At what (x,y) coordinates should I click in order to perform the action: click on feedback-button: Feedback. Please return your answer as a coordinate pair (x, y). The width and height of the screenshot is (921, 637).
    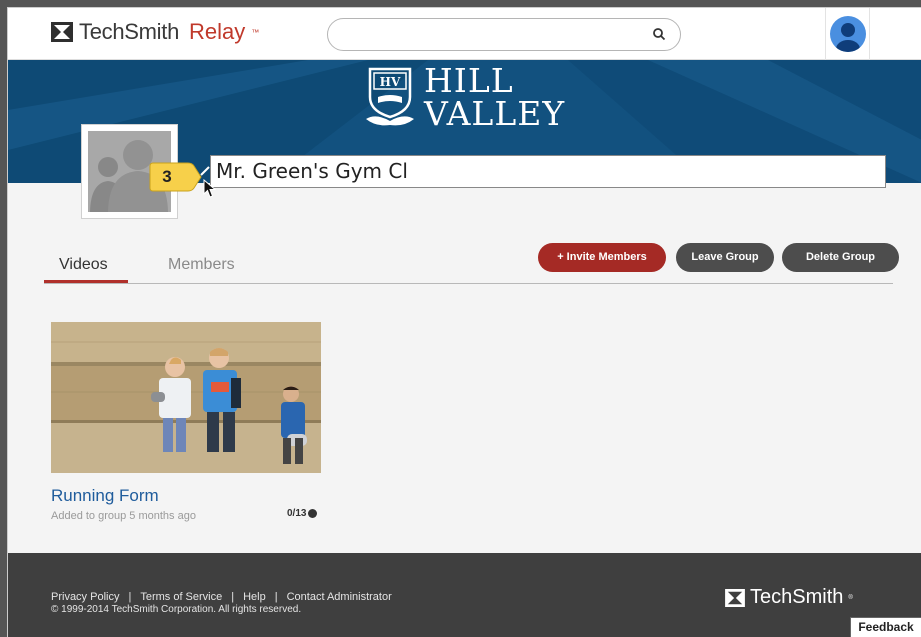
    Looking at the image, I should click on (885, 627).